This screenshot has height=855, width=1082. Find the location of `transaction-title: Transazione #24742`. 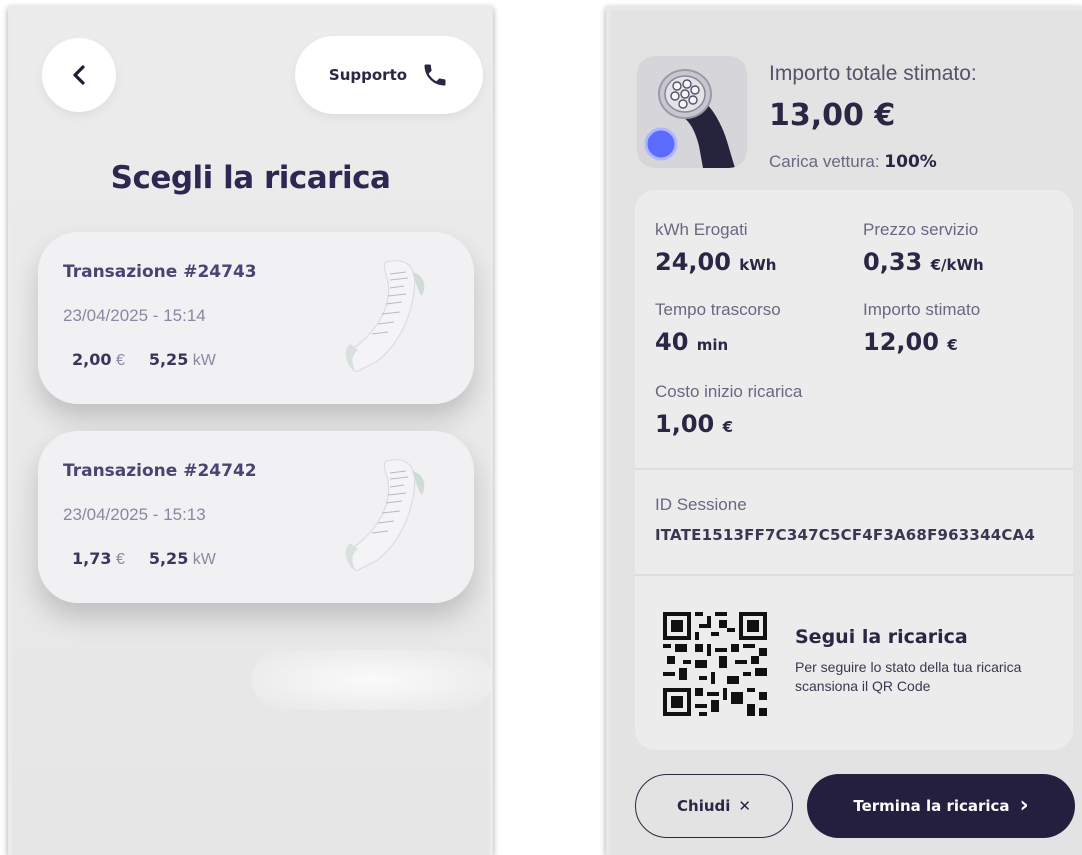

transaction-title: Transazione #24742 is located at coordinates (160, 471).